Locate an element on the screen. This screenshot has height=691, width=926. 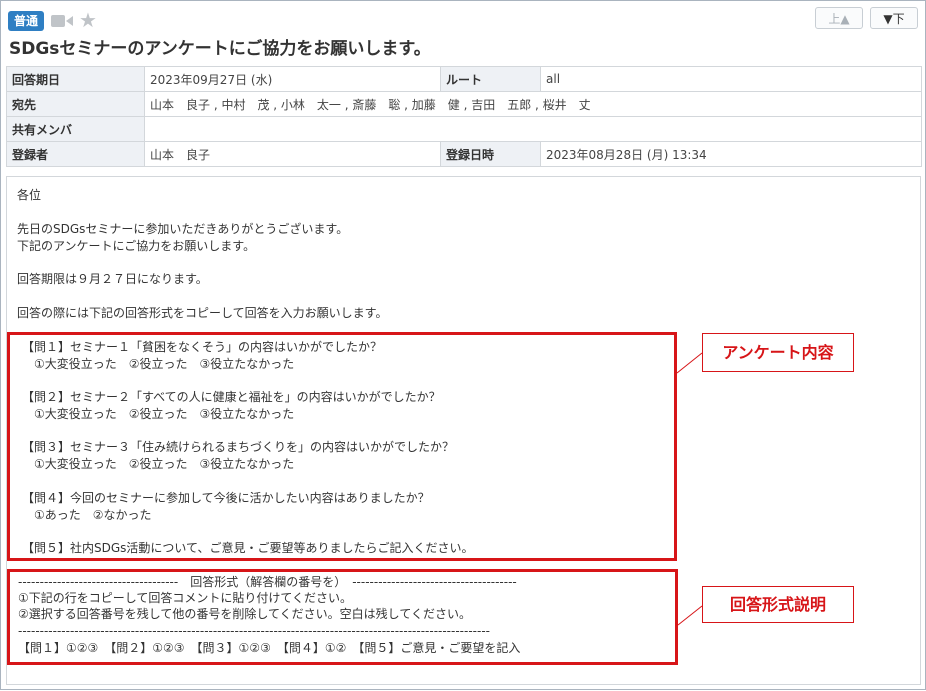
answer-deadline-label: 回答期日 is located at coordinates (75, 79).